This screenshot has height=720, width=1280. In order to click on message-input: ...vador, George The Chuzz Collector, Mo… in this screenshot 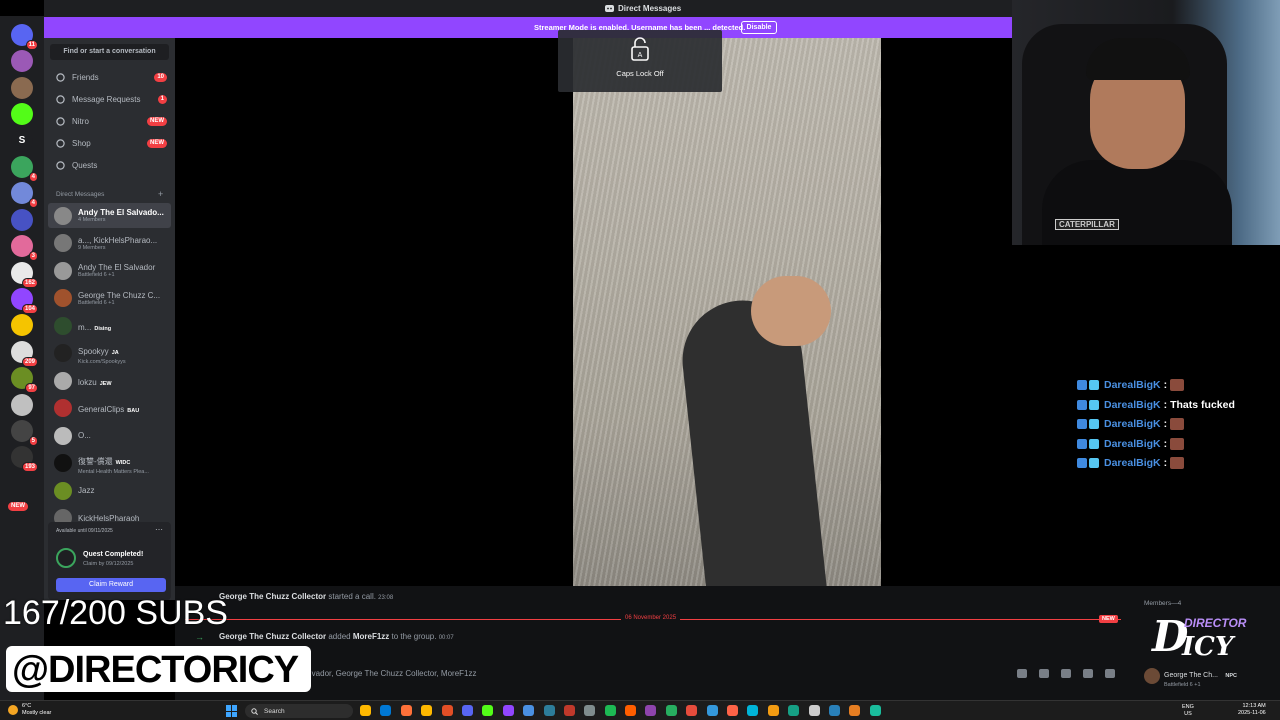, I will do `click(390, 673)`.